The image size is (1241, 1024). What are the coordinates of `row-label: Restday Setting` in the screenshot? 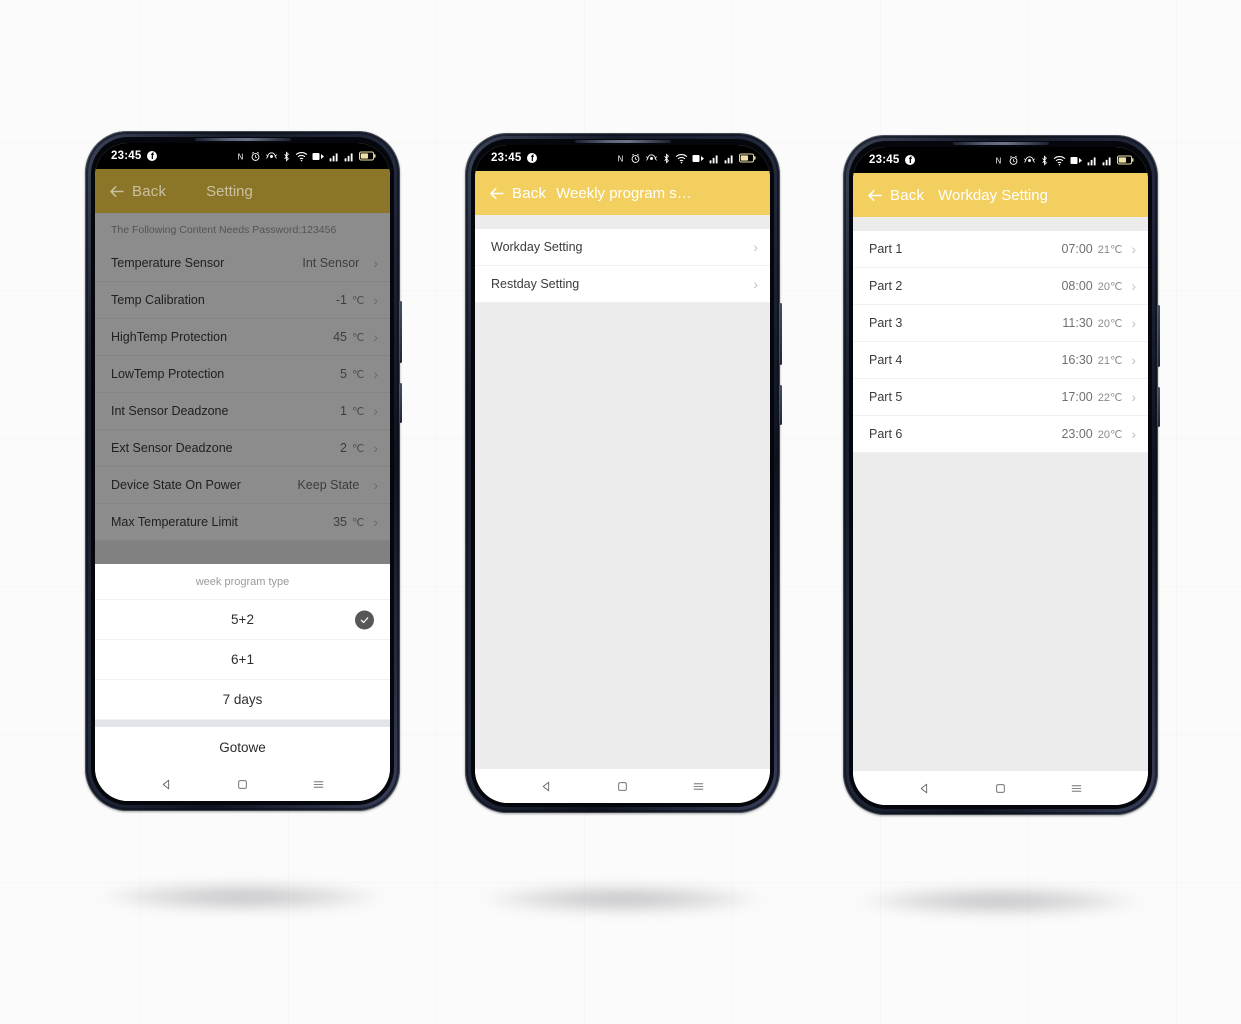 It's located at (535, 284).